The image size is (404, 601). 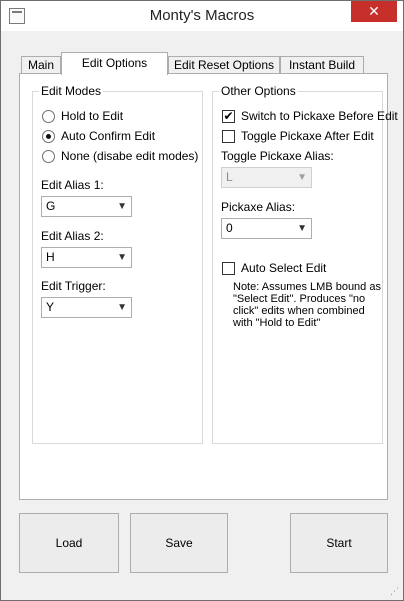 What do you see at coordinates (229, 177) in the screenshot?
I see `select-value: L` at bounding box center [229, 177].